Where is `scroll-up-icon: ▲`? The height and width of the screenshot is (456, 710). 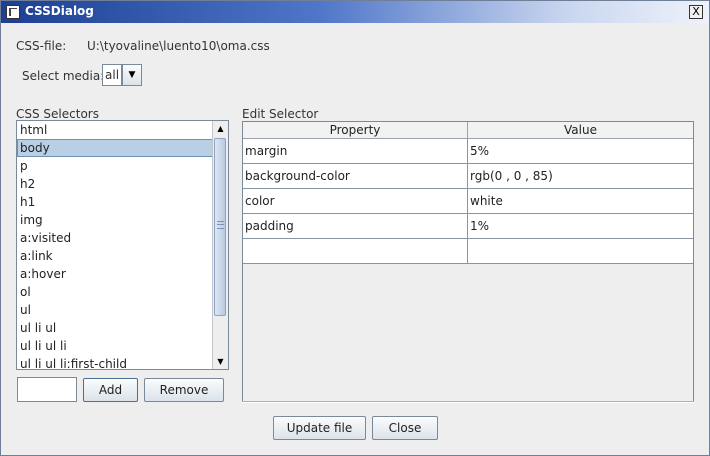 scroll-up-icon: ▲ is located at coordinates (220, 128).